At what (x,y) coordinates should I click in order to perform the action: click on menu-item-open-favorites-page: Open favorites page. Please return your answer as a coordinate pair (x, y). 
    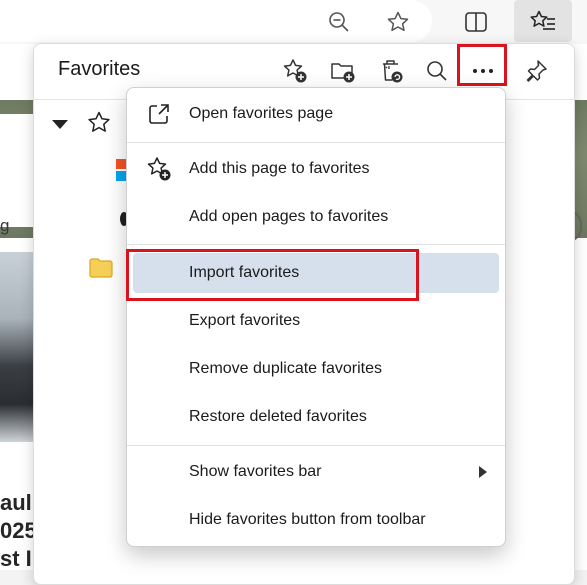
    Looking at the image, I should click on (316, 114).